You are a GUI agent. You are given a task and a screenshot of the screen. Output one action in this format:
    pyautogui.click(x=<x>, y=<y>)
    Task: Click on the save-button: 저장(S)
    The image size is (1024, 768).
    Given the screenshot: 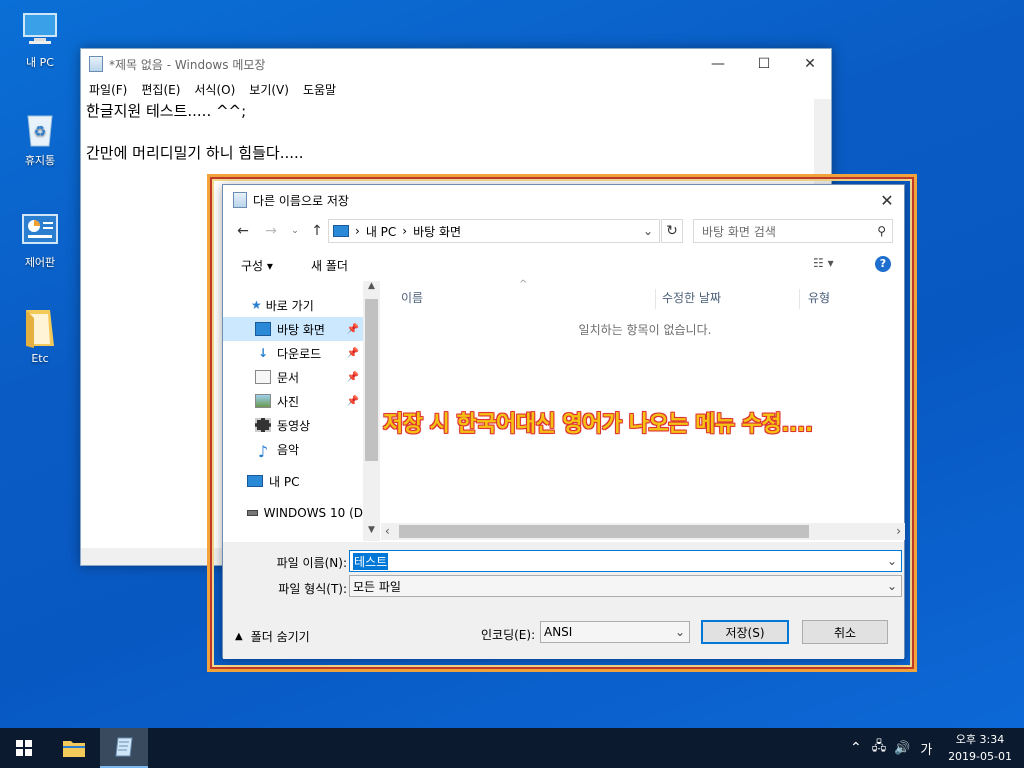 What is the action you would take?
    pyautogui.click(x=745, y=632)
    